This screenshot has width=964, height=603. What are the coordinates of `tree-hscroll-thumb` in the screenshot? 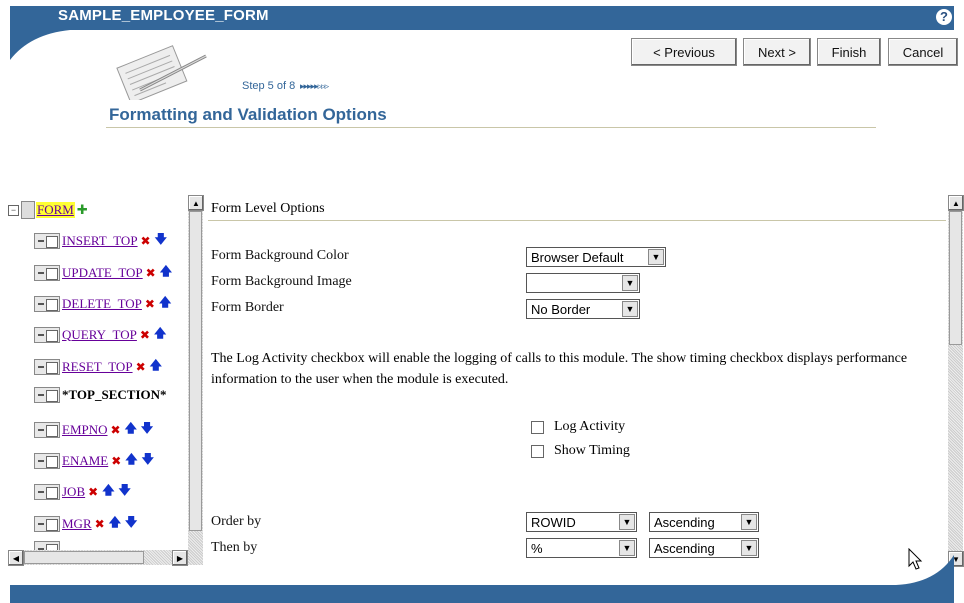 It's located at (84, 557).